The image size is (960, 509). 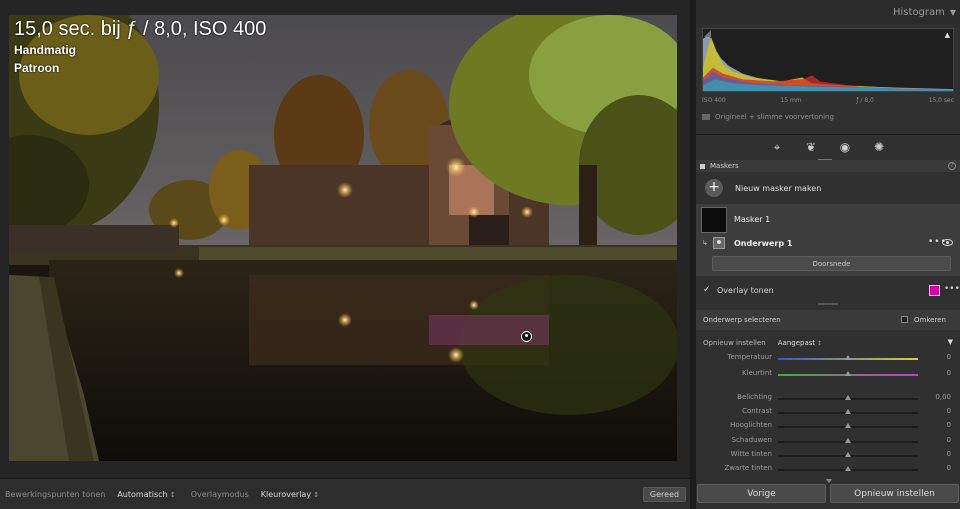 What do you see at coordinates (894, 493) in the screenshot?
I see `reset-all-button: Opnieuw instellen` at bounding box center [894, 493].